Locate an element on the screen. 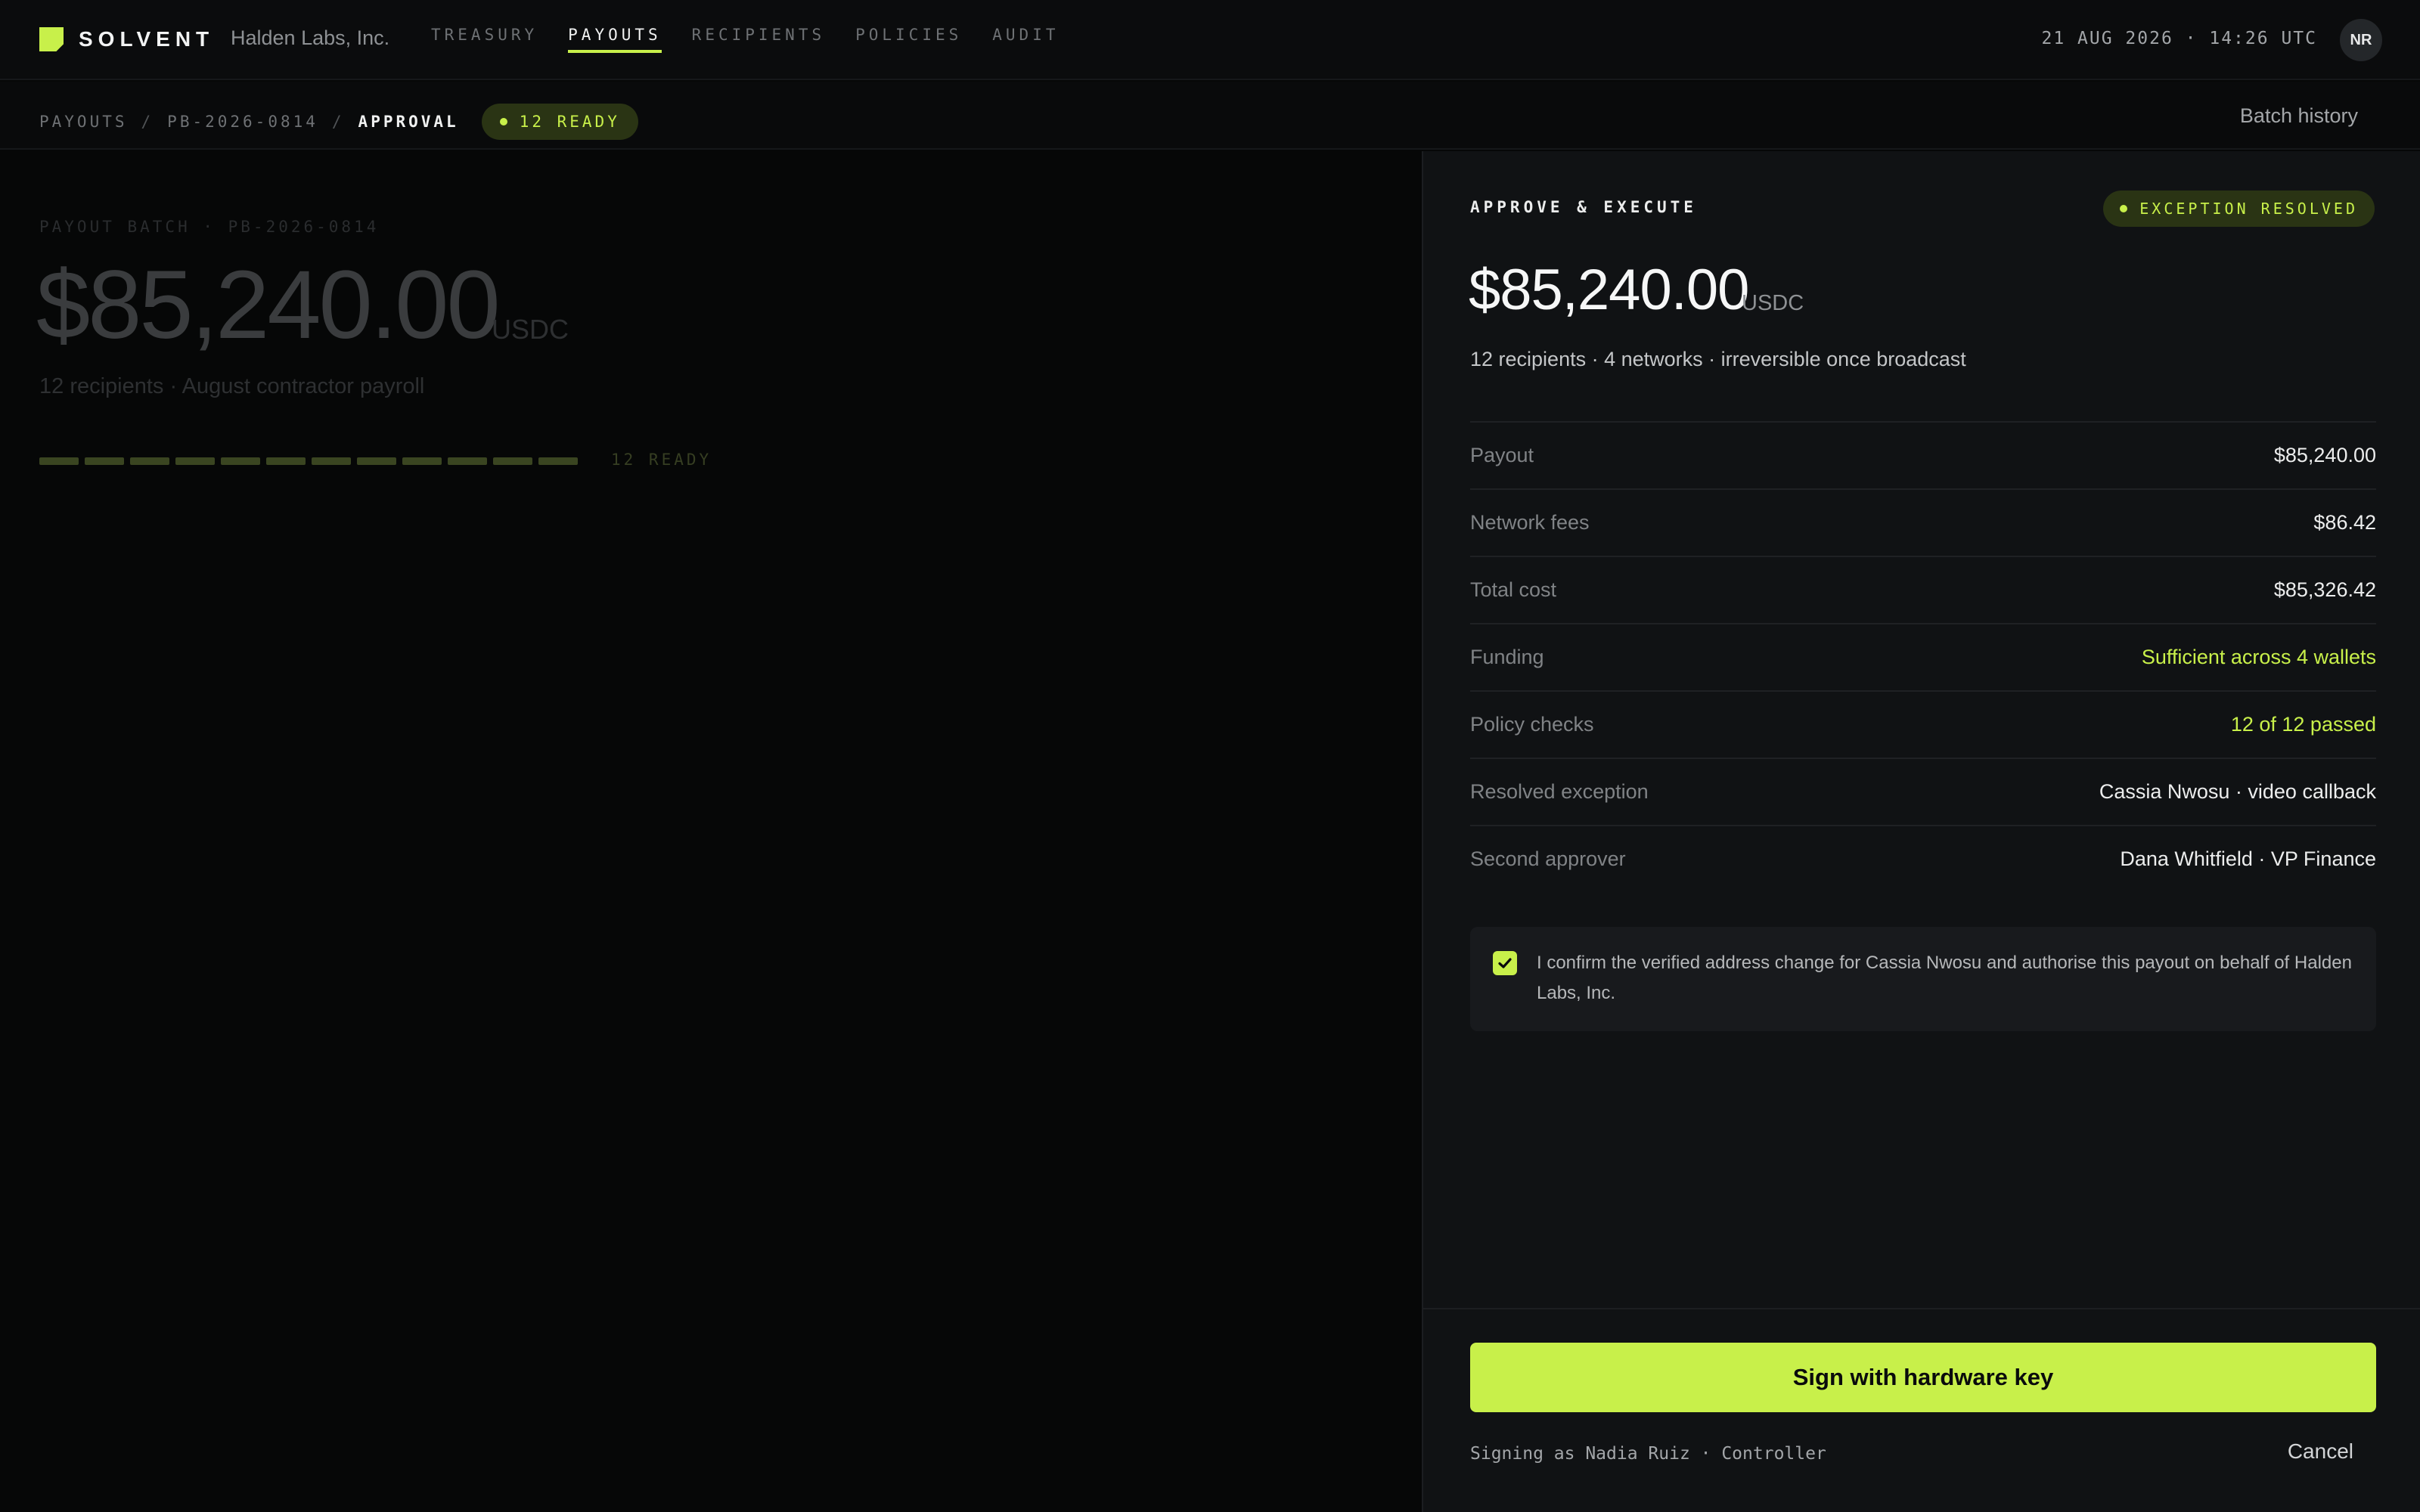 This screenshot has width=2420, height=1512. sign-hardware-key-button: Sign with hardware key is located at coordinates (1923, 1377).